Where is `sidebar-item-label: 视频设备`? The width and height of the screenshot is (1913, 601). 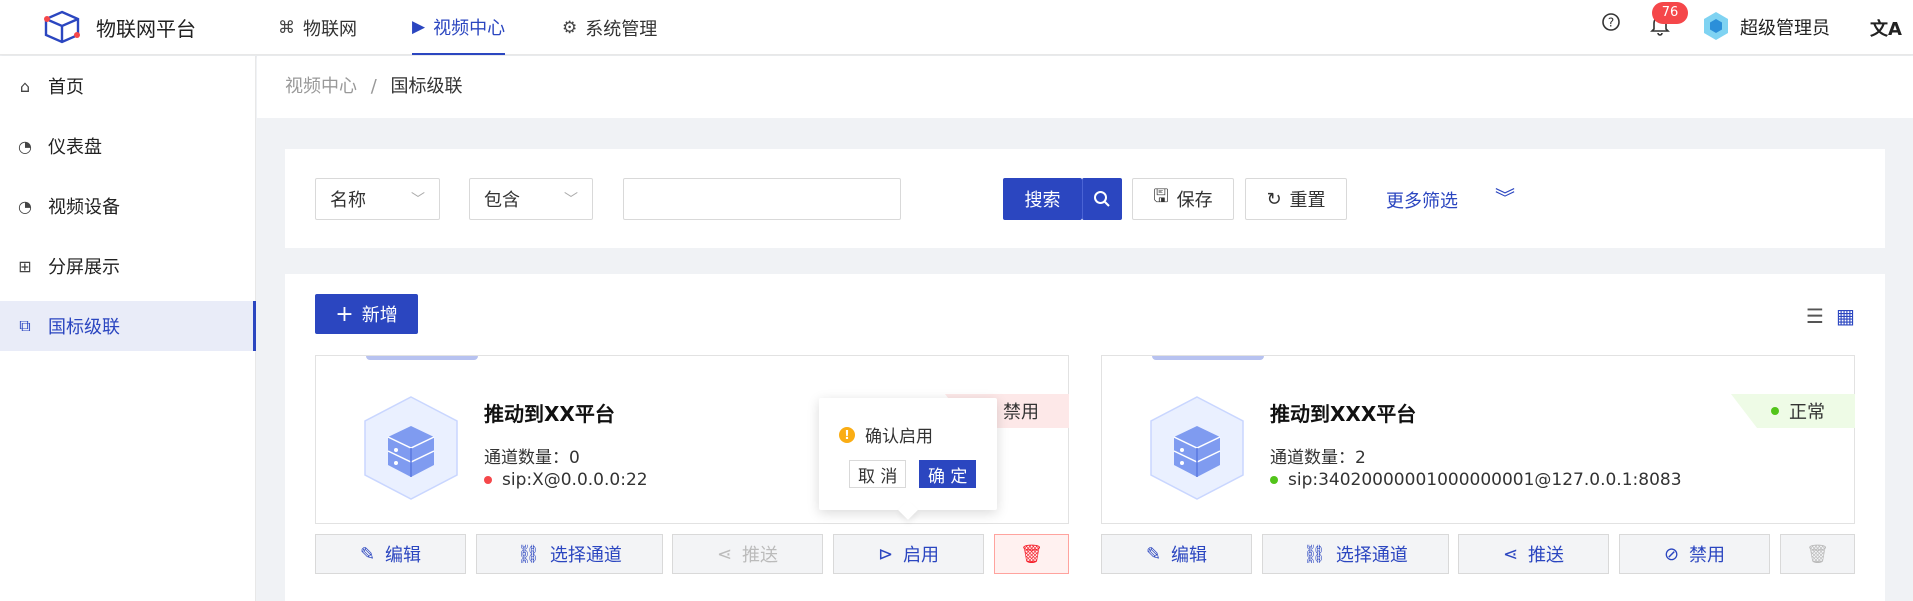 sidebar-item-label: 视频设备 is located at coordinates (84, 207).